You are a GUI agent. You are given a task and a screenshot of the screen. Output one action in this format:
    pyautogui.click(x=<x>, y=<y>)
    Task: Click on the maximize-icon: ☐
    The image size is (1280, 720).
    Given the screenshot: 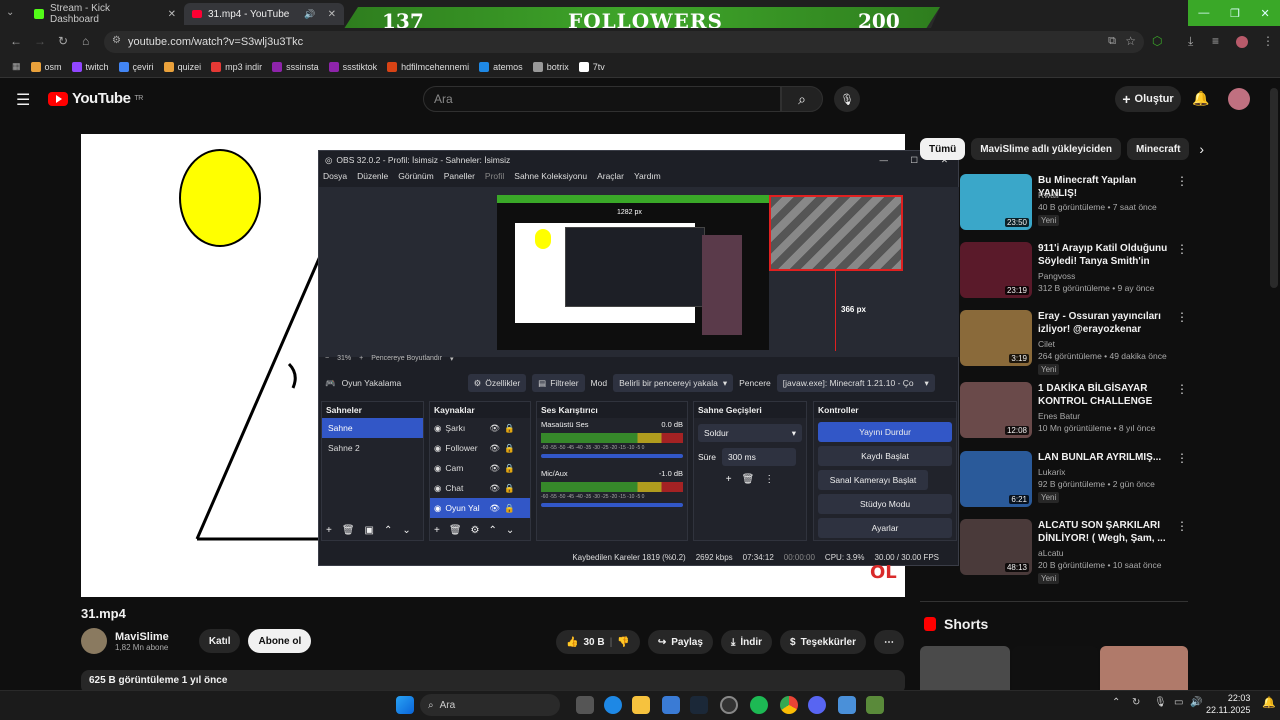 What is the action you would take?
    pyautogui.click(x=914, y=160)
    